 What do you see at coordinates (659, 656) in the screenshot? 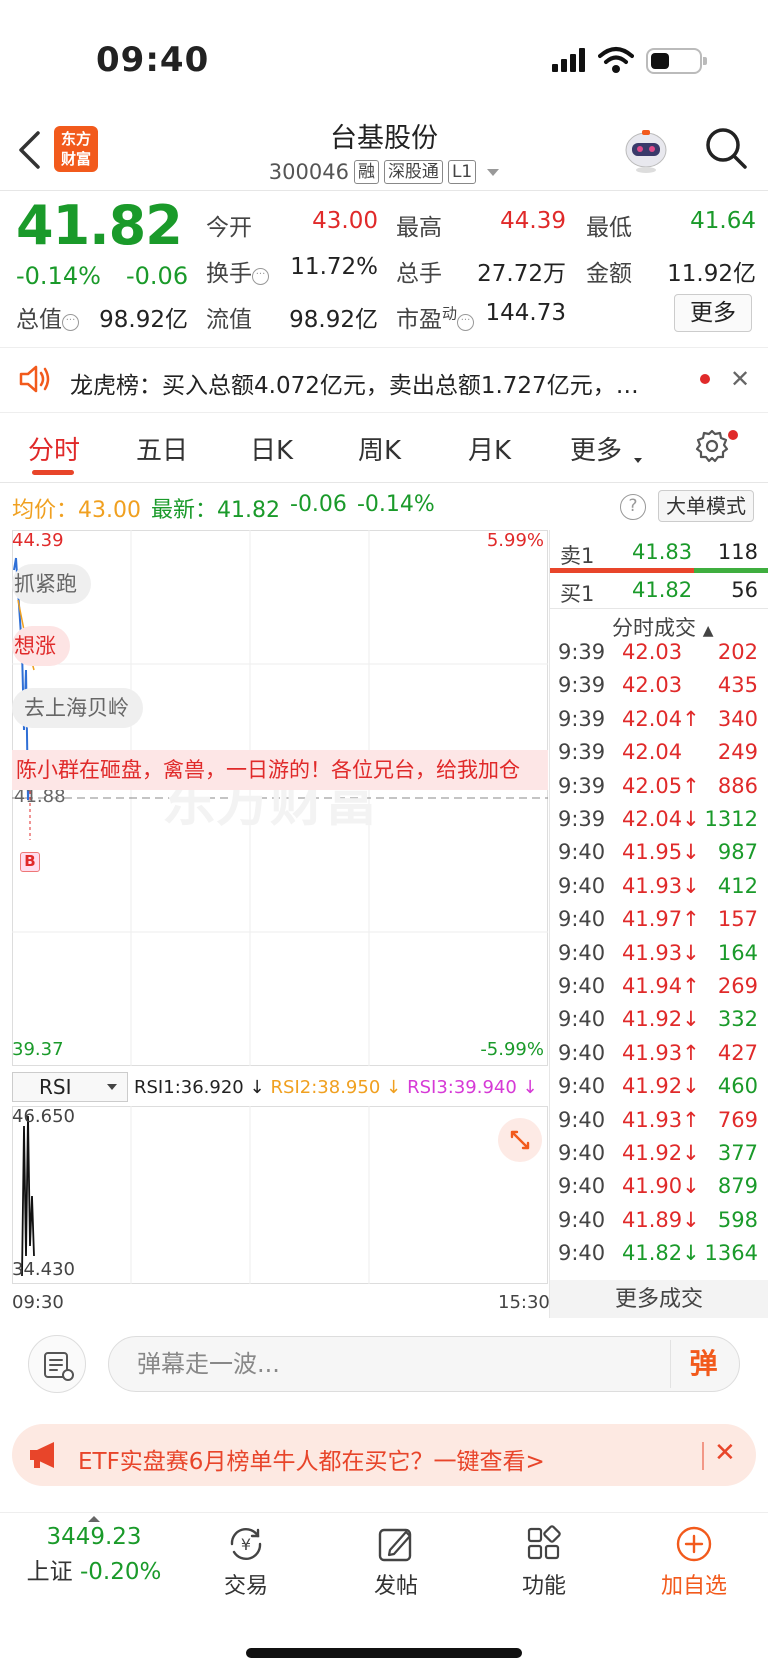
I see `trade-row: 9:39 42.03 202` at bounding box center [659, 656].